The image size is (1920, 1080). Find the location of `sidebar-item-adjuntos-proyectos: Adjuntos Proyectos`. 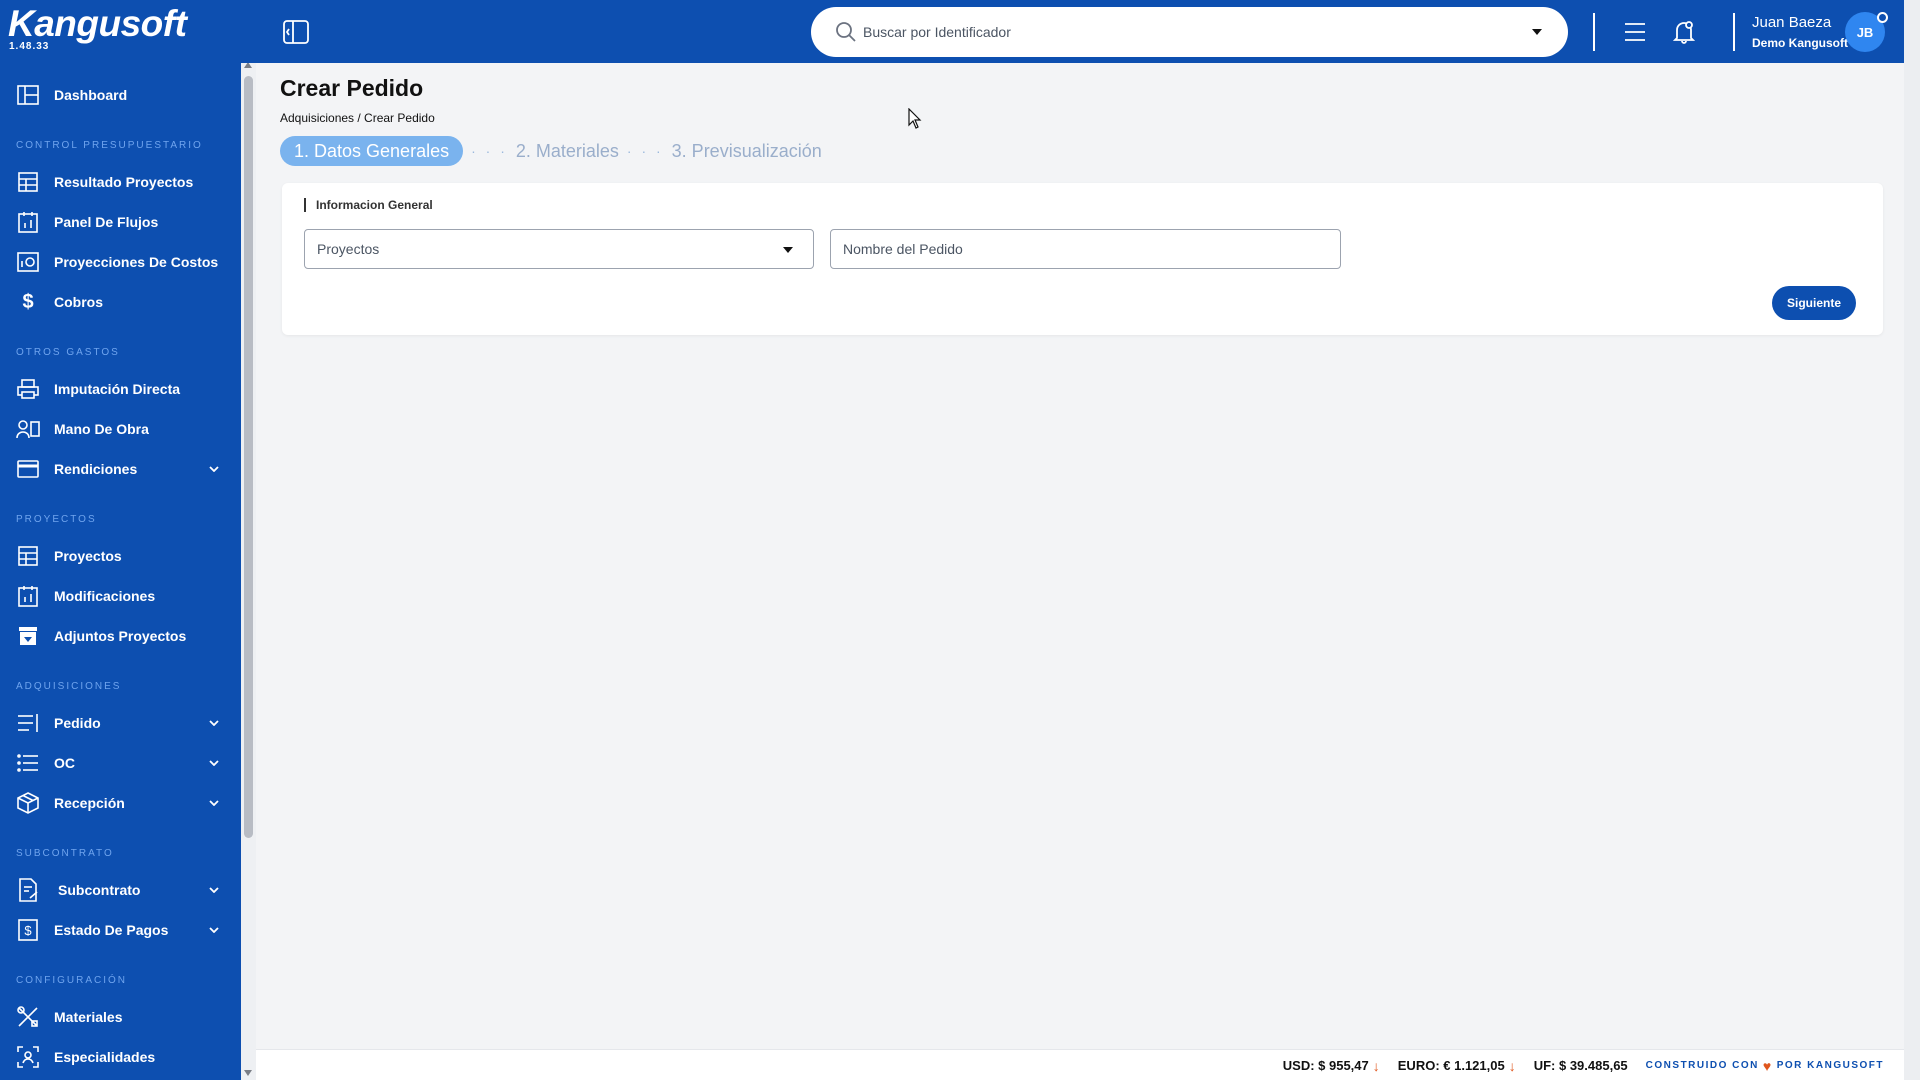

sidebar-item-adjuntos-proyectos: Adjuntos Proyectos is located at coordinates (120, 636).